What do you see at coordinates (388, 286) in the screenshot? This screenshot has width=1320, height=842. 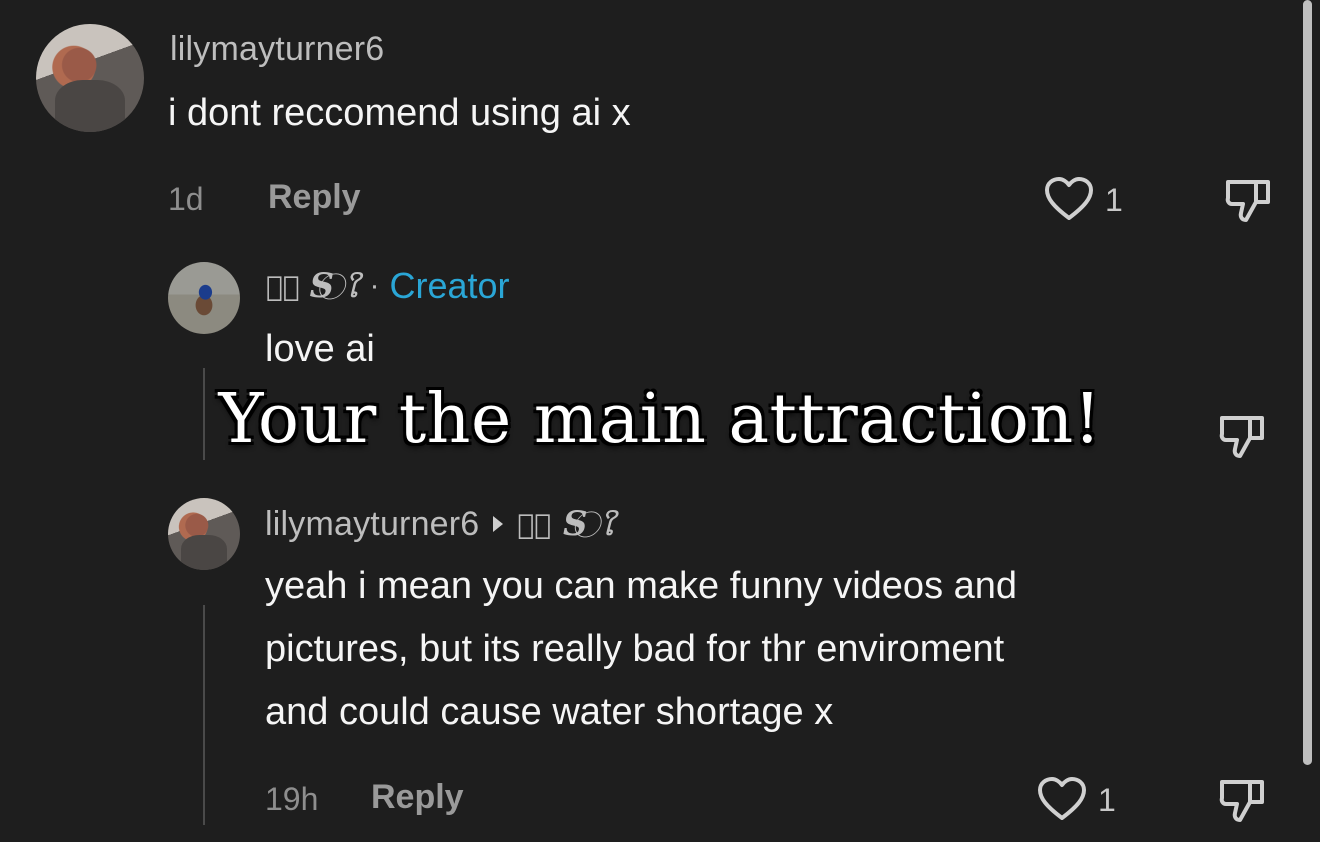 I see `creator-username-row: ঌ⃝ S ⃝ໃ · Creator` at bounding box center [388, 286].